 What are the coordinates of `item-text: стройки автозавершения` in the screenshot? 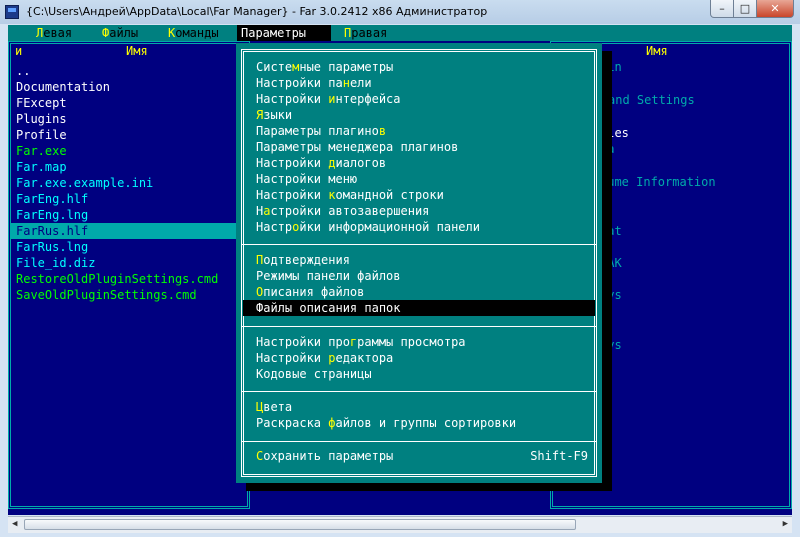 It's located at (350, 211).